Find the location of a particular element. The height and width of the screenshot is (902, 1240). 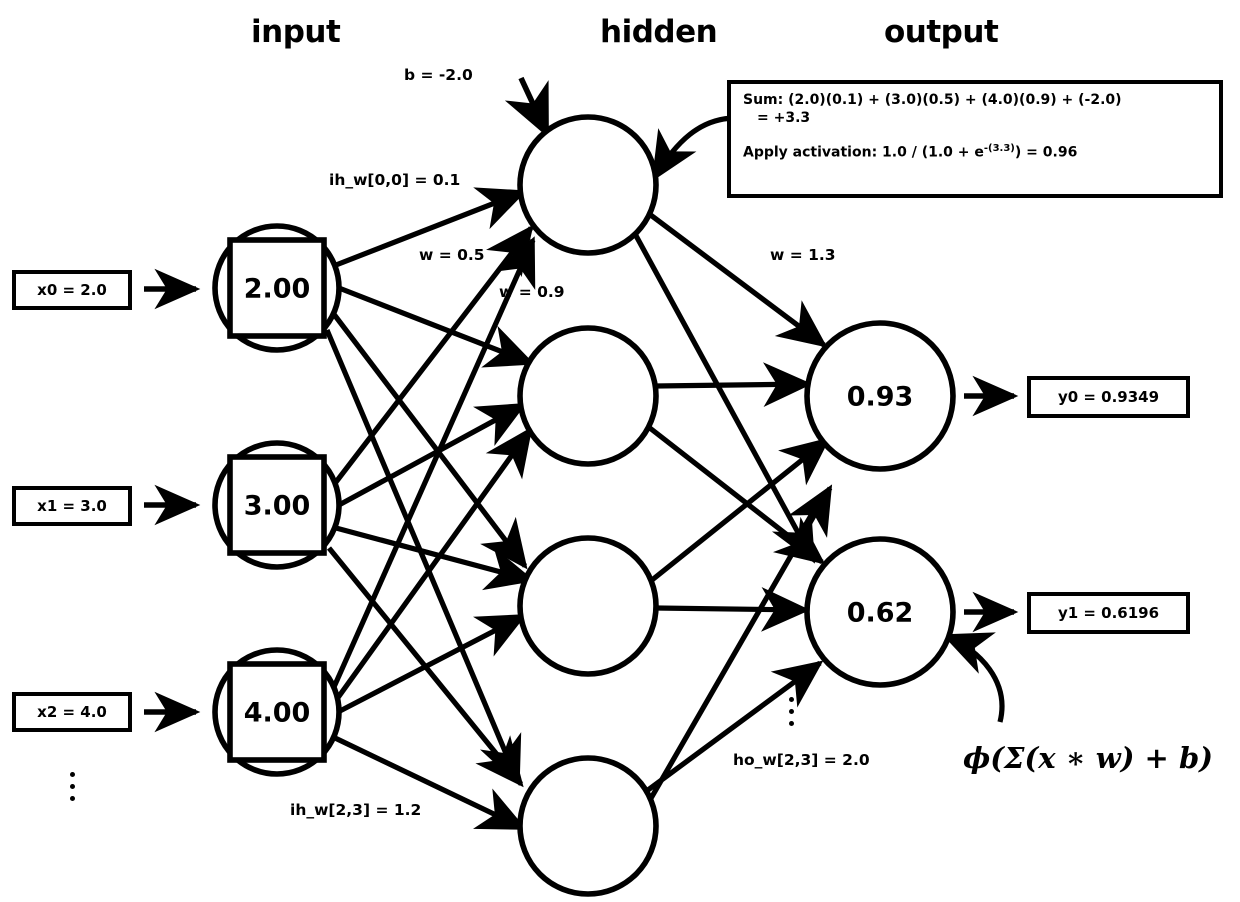

input-node-value: 2.00 is located at coordinates (277, 289).